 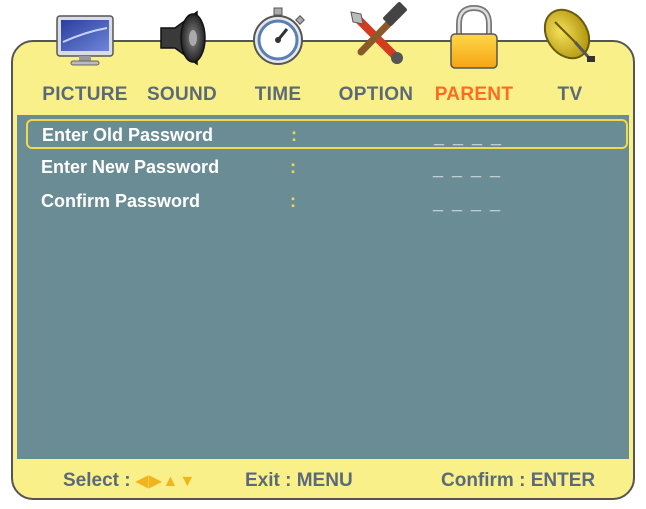 What do you see at coordinates (468, 137) in the screenshot?
I see `old-password-field: _ _ _ _` at bounding box center [468, 137].